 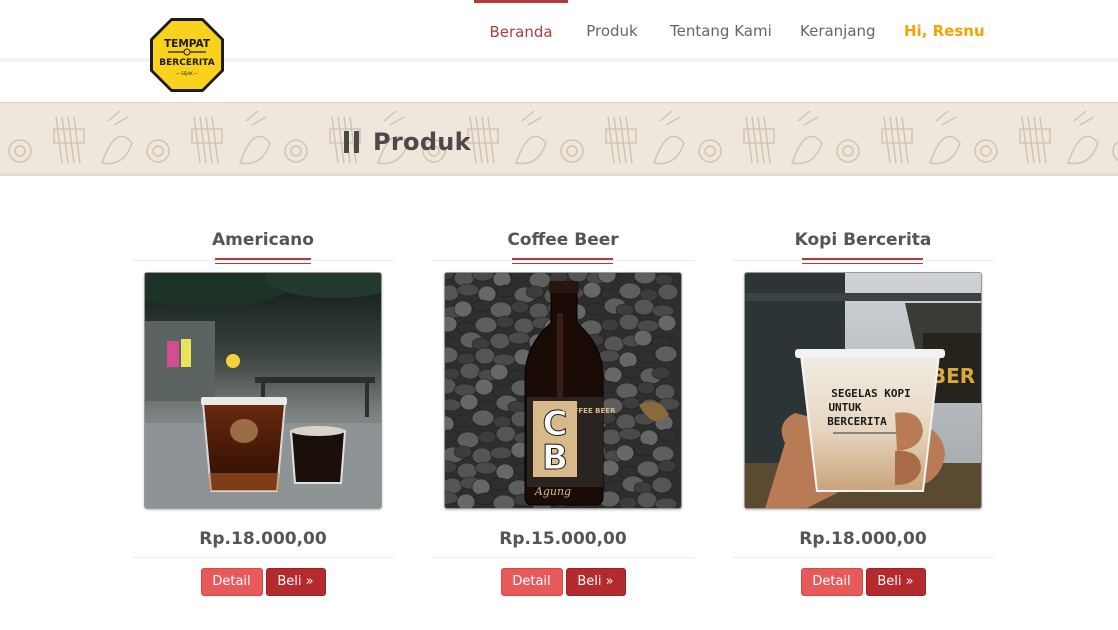 I want to click on nav-beranda: Beranda, so click(x=521, y=31).